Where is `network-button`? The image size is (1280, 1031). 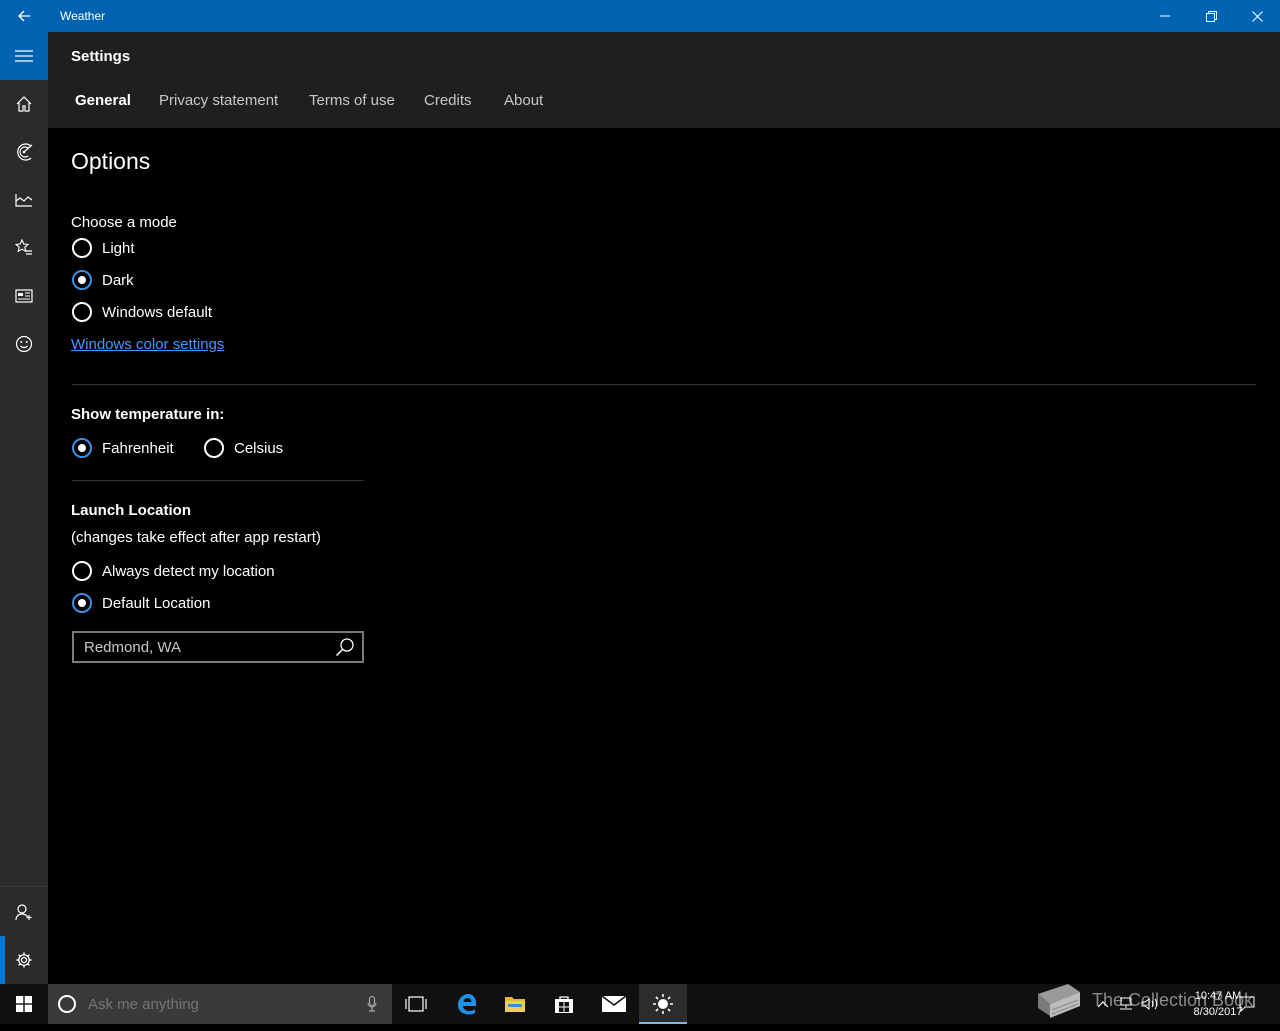 network-button is located at coordinates (1126, 1004).